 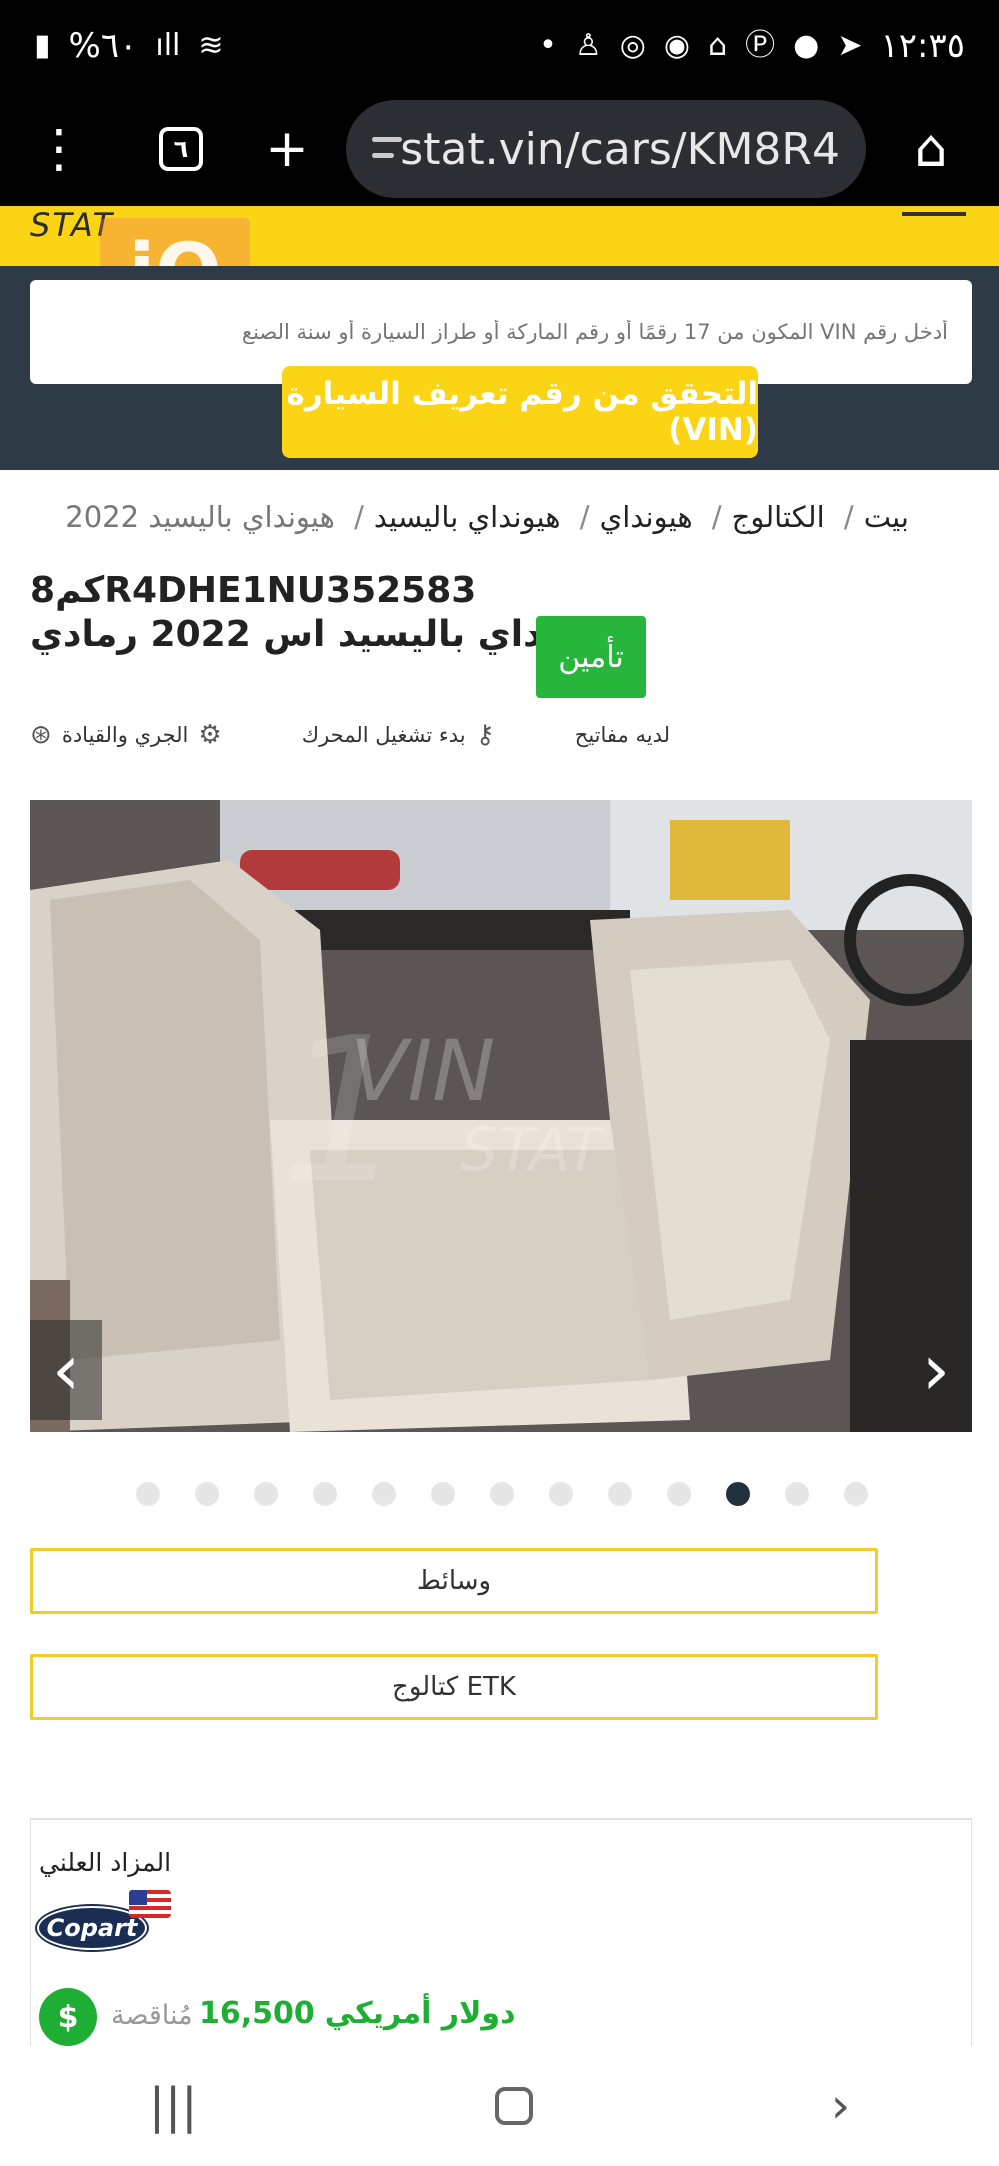 What do you see at coordinates (173, 2106) in the screenshot?
I see `recent-apps-icon: |||` at bounding box center [173, 2106].